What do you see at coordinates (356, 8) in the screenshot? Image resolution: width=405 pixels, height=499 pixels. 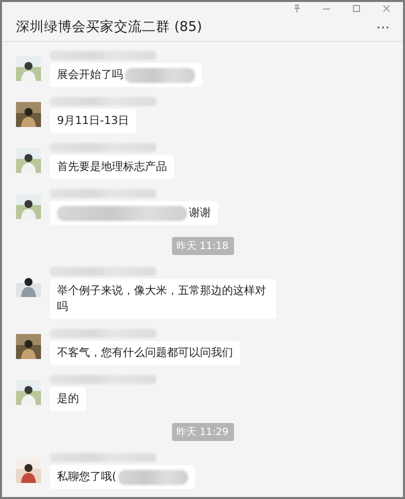 I see `maximize-icon` at bounding box center [356, 8].